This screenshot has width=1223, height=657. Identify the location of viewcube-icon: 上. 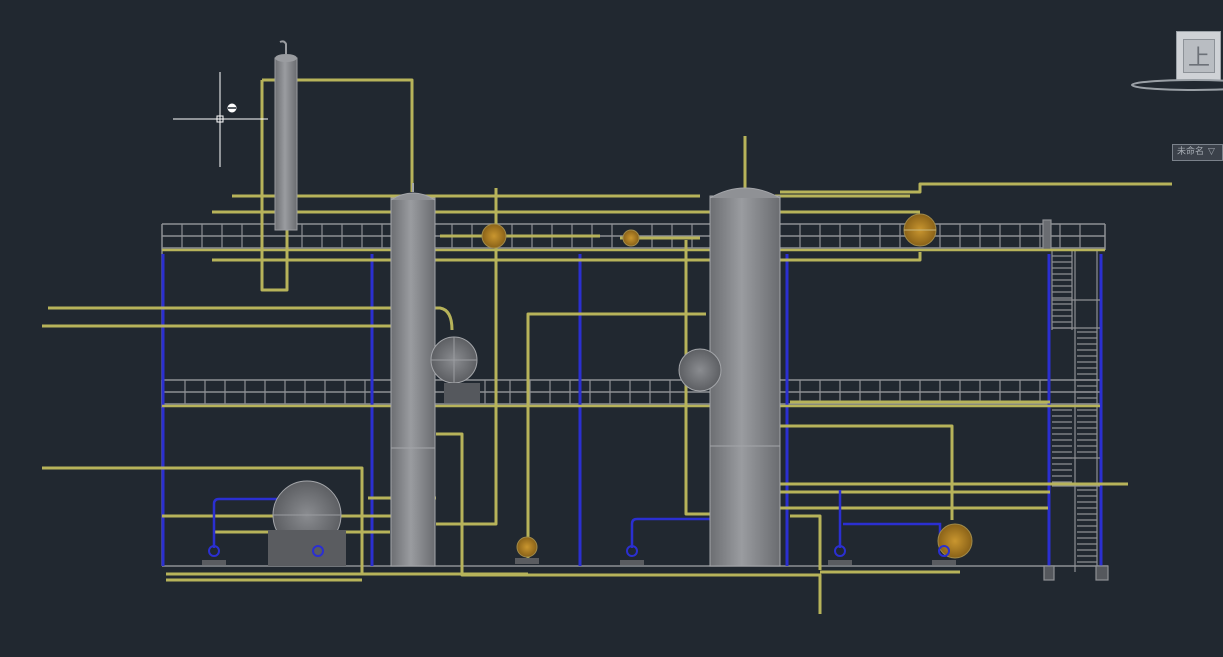
(1176, 62).